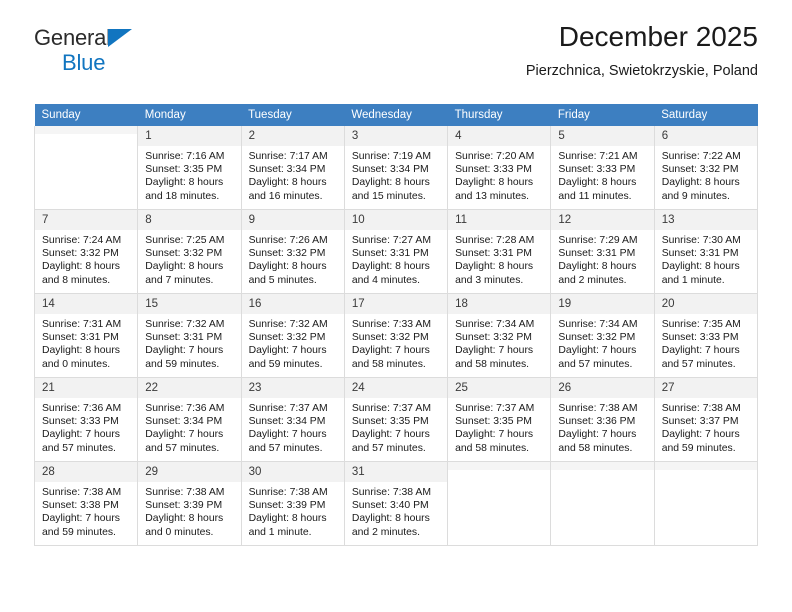 This screenshot has height=612, width=792. What do you see at coordinates (104, 53) in the screenshot?
I see `brand-logo: General Blue` at bounding box center [104, 53].